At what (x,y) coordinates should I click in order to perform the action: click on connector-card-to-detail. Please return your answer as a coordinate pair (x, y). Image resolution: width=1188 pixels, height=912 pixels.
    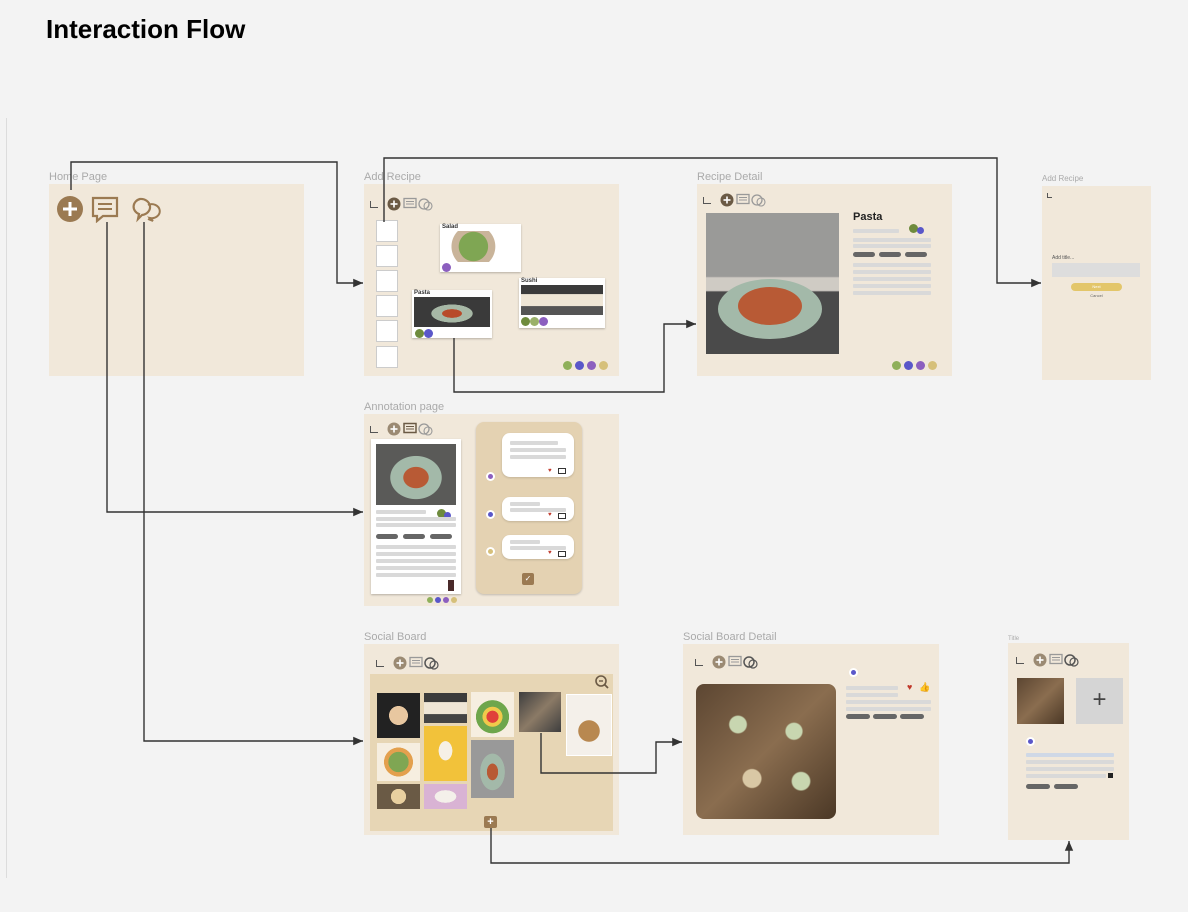
    Looking at the image, I should click on (574, 356).